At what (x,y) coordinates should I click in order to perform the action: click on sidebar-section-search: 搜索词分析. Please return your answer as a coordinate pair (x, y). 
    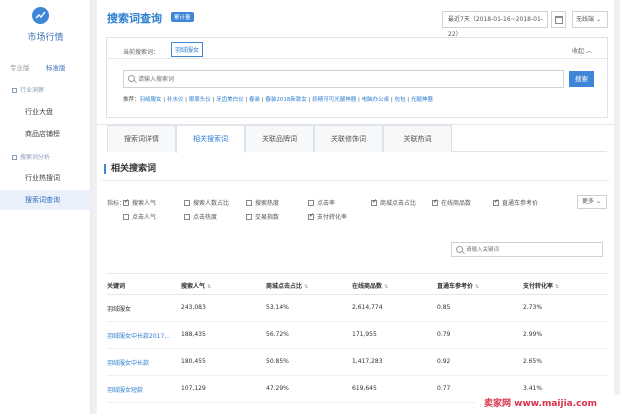
    Looking at the image, I should click on (31, 156).